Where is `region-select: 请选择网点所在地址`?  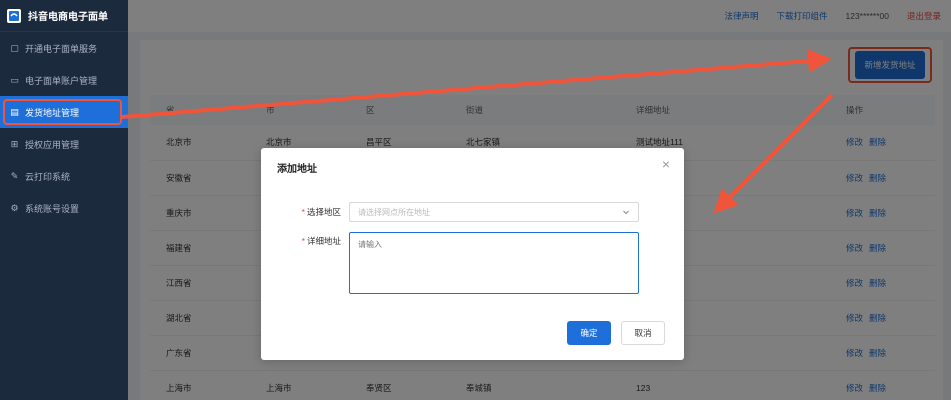 region-select: 请选择网点所在地址 is located at coordinates (494, 212).